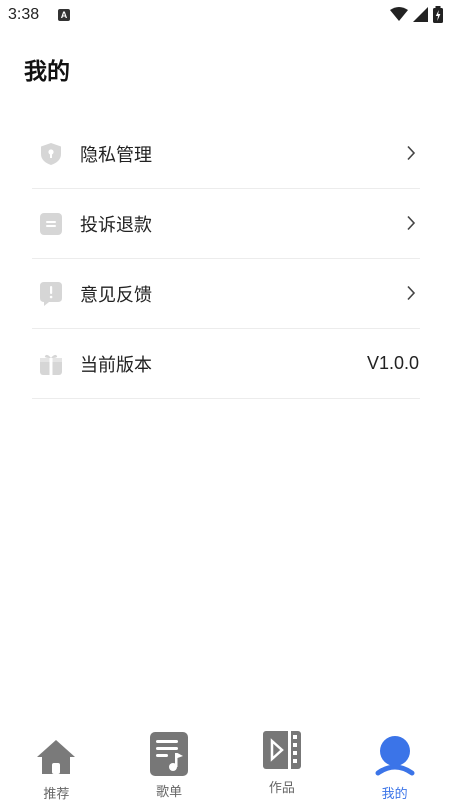 The width and height of the screenshot is (451, 803). I want to click on menu-item-version: 当前版本 V1.0.0, so click(226, 364).